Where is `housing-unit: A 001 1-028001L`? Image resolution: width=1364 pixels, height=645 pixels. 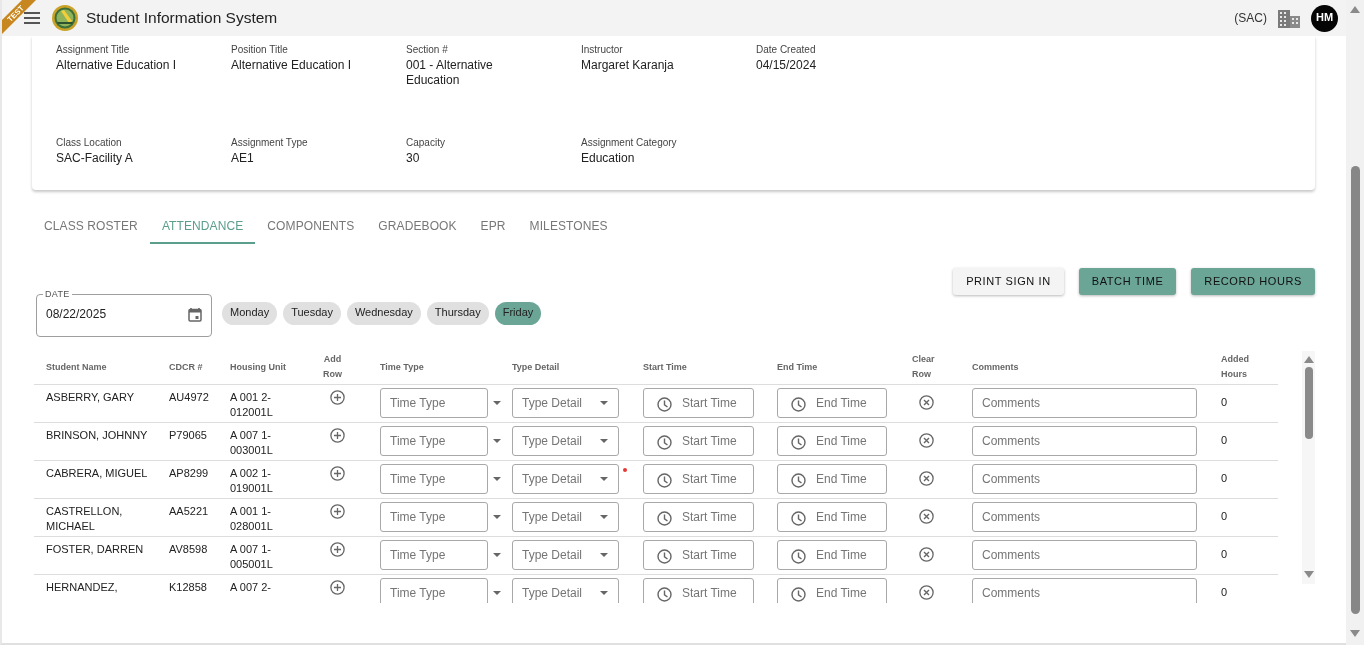 housing-unit: A 001 1-028001L is located at coordinates (252, 518).